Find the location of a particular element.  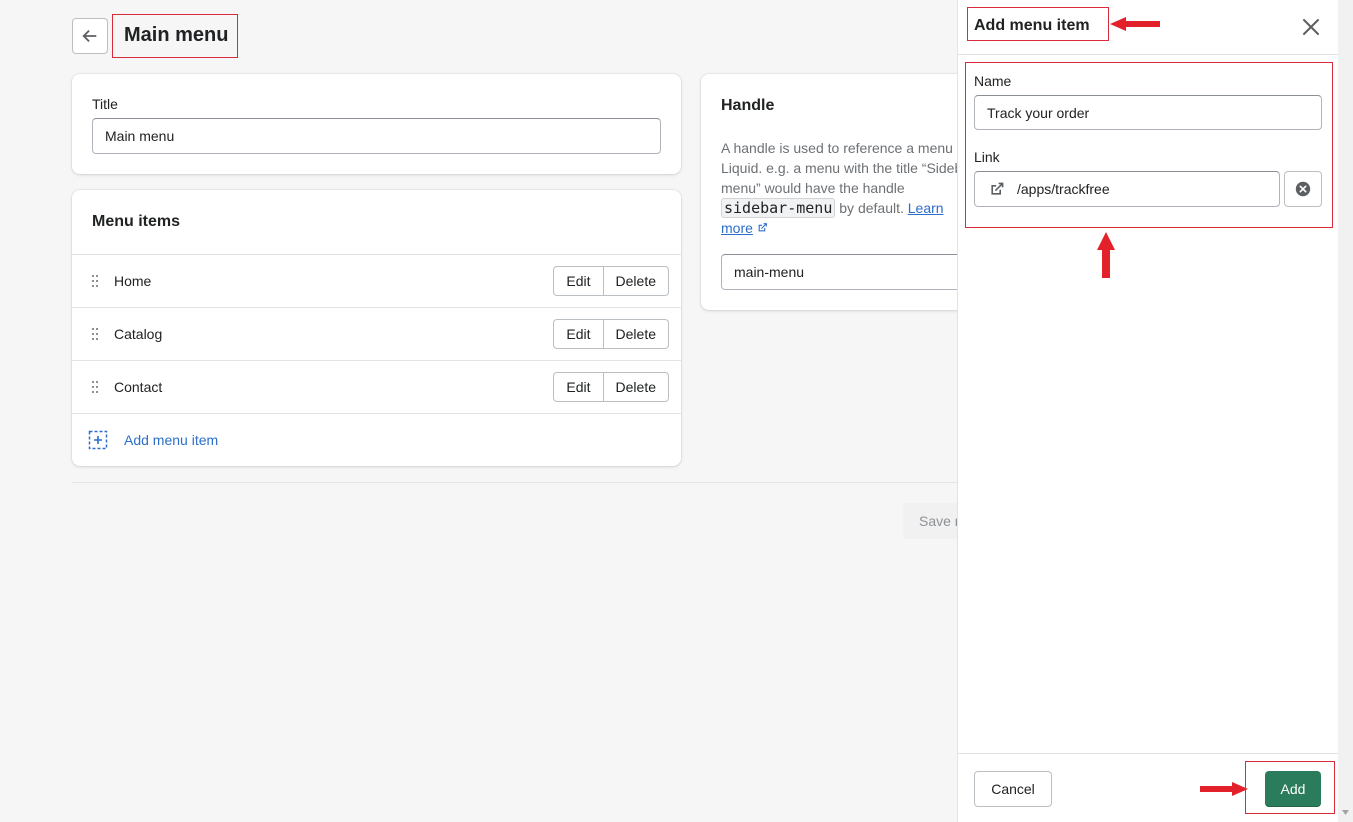

learn-more-link-cont: more is located at coordinates (737, 228).